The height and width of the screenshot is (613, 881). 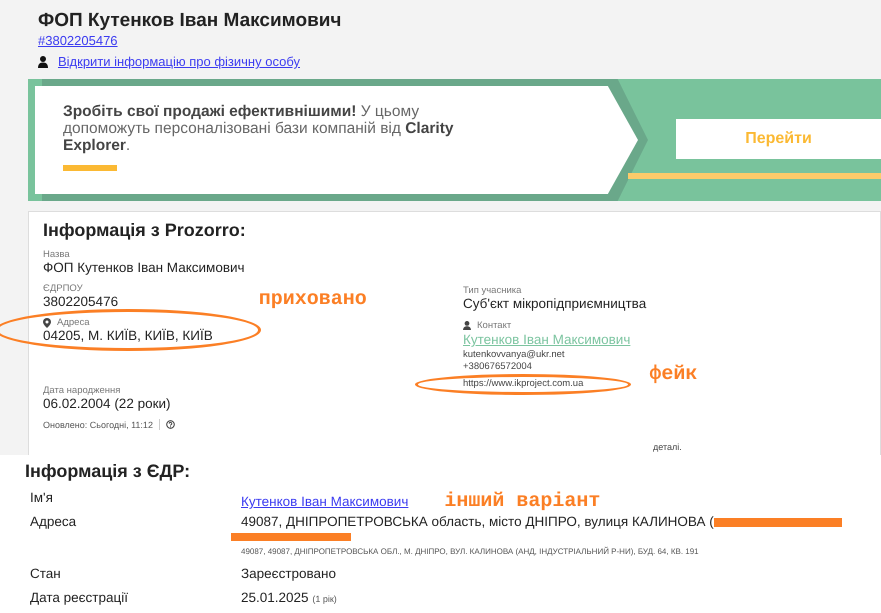 I want to click on field-value: 3802205476, so click(x=80, y=301).